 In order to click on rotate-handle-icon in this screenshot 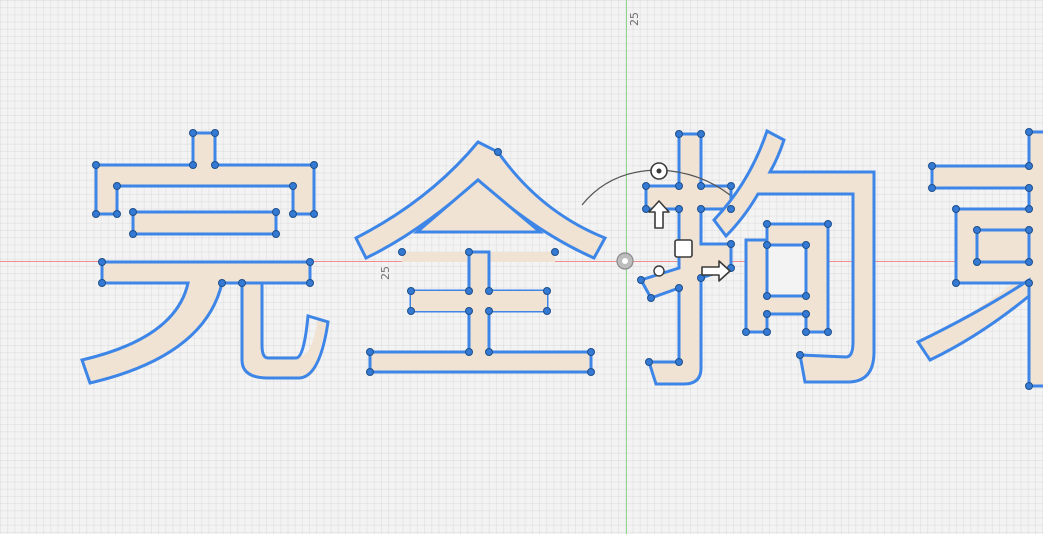, I will do `click(659, 171)`.